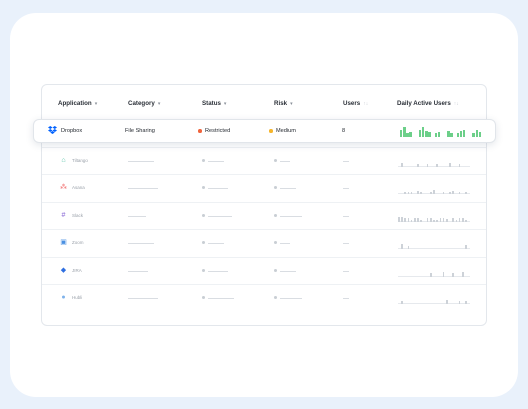  What do you see at coordinates (140, 131) in the screenshot?
I see `app-category: File Sharing` at bounding box center [140, 131].